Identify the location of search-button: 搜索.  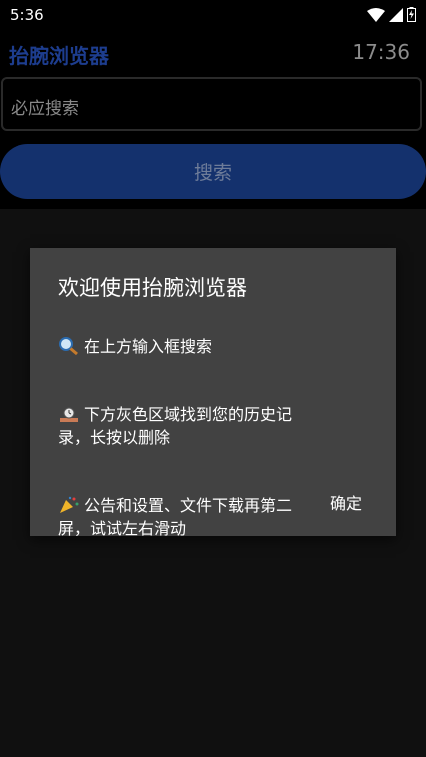
(213, 171).